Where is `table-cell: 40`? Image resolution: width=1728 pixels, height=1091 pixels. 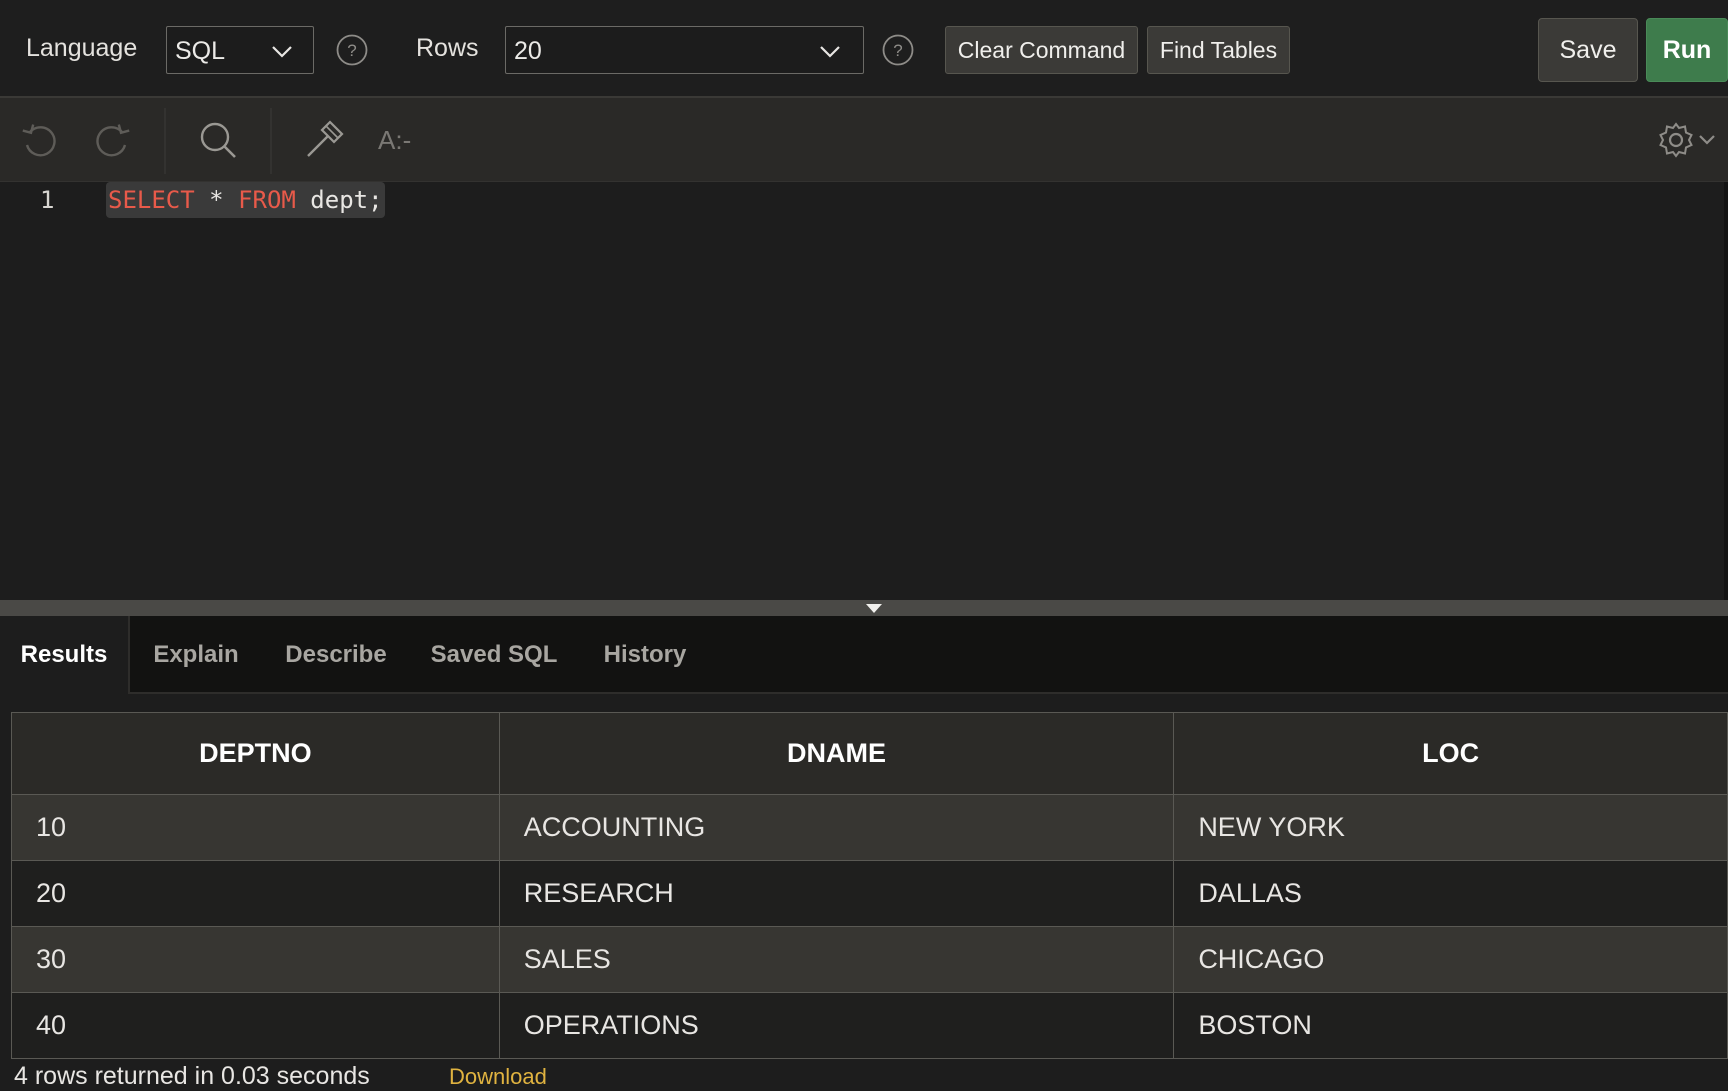
table-cell: 40 is located at coordinates (255, 1025).